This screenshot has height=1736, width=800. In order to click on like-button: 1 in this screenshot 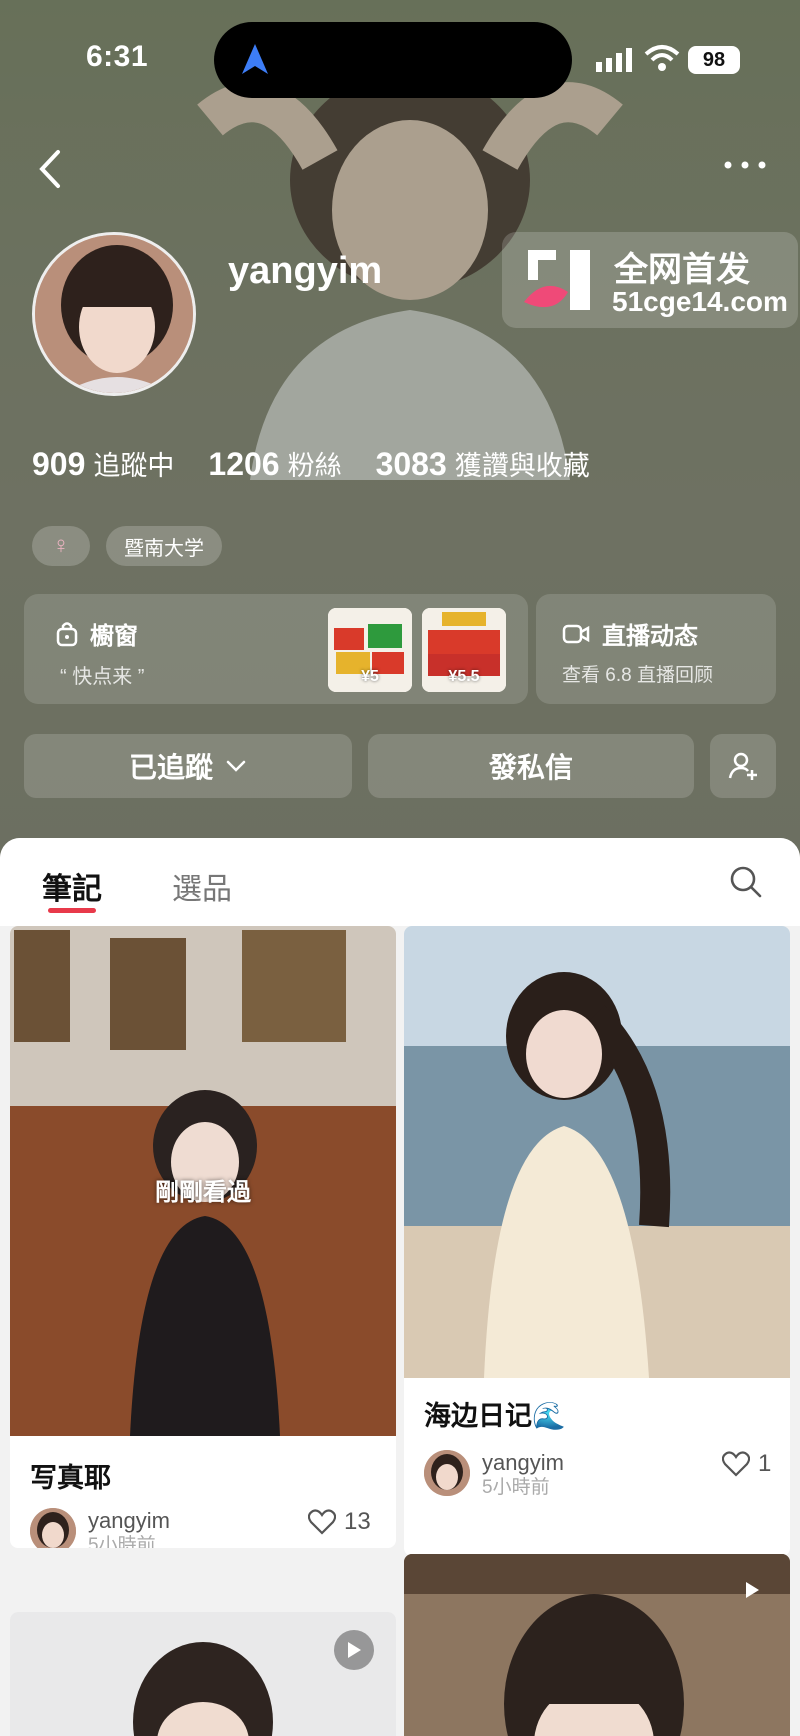, I will do `click(746, 1464)`.